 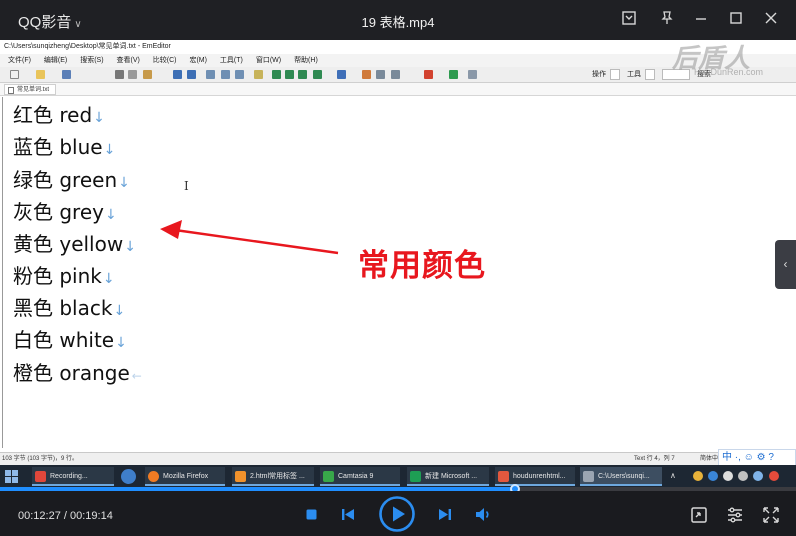 I want to click on spreadsheet-icon, so click(x=415, y=476).